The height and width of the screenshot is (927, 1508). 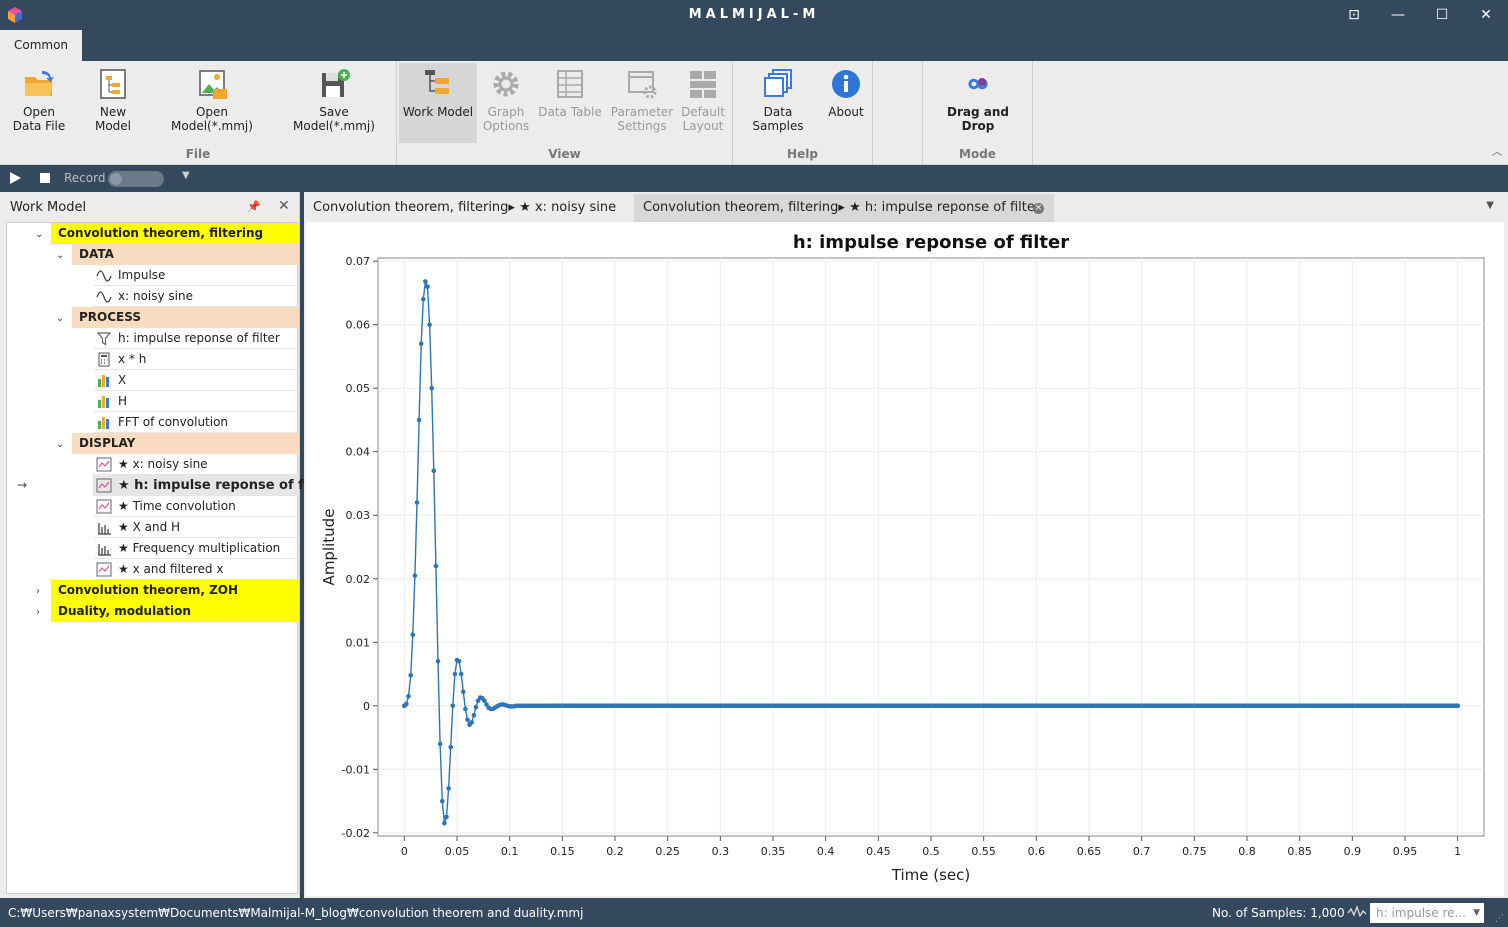 What do you see at coordinates (196, 422) in the screenshot?
I see `tree-item: FFT of convolution` at bounding box center [196, 422].